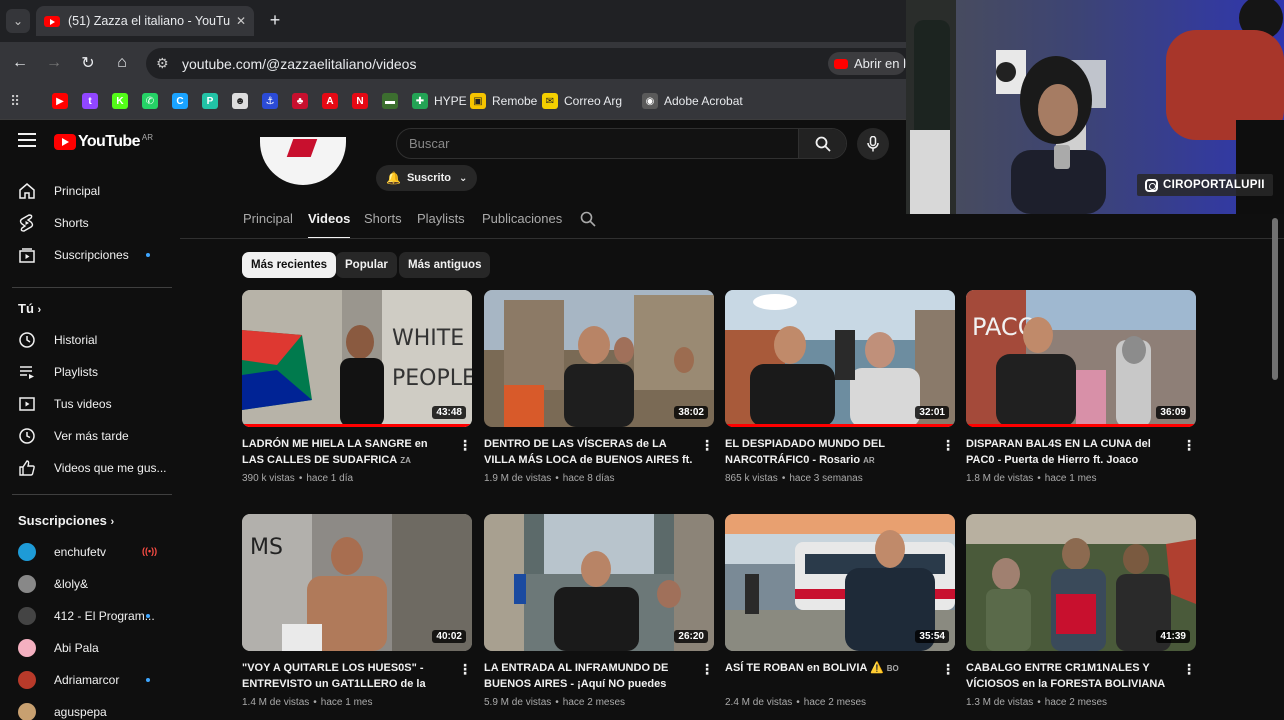  Describe the element at coordinates (522, 225) in the screenshot. I see `tab-publicaciones: Publicaciones` at that location.